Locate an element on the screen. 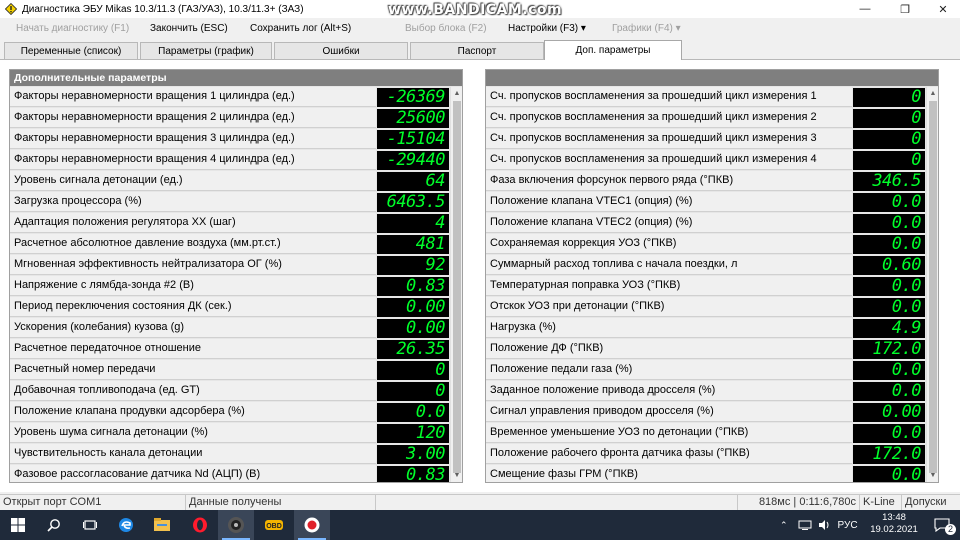 The image size is (960, 540). parameter-label: Адаптация положения регулятора ХХ (шаг) is located at coordinates (193, 223).